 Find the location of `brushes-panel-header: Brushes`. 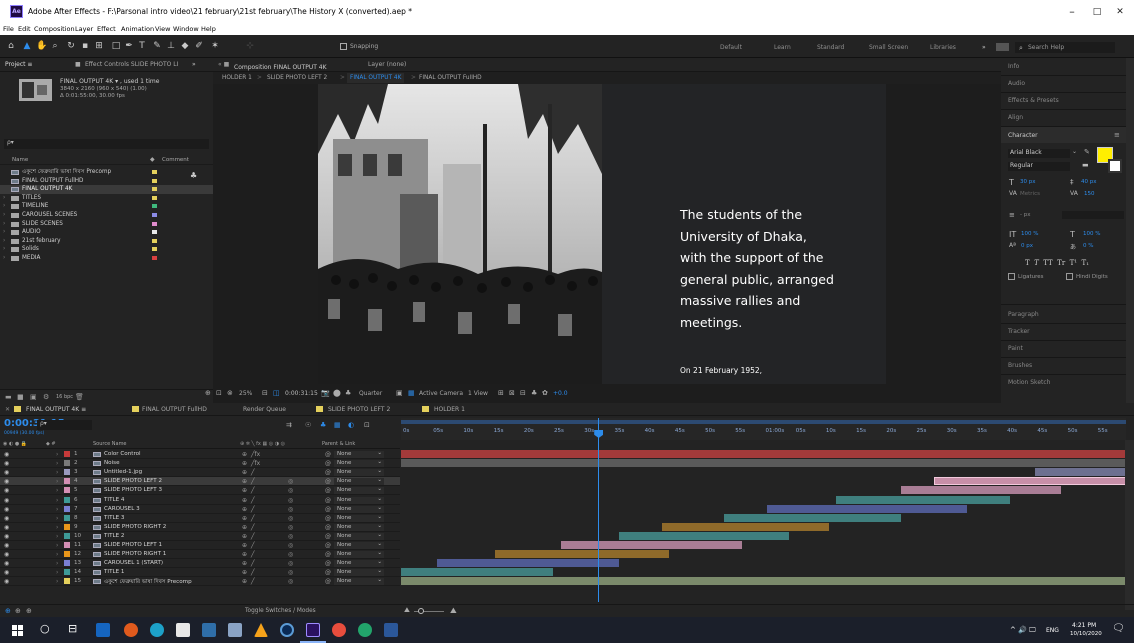

brushes-panel-header: Brushes is located at coordinates (1020, 365).